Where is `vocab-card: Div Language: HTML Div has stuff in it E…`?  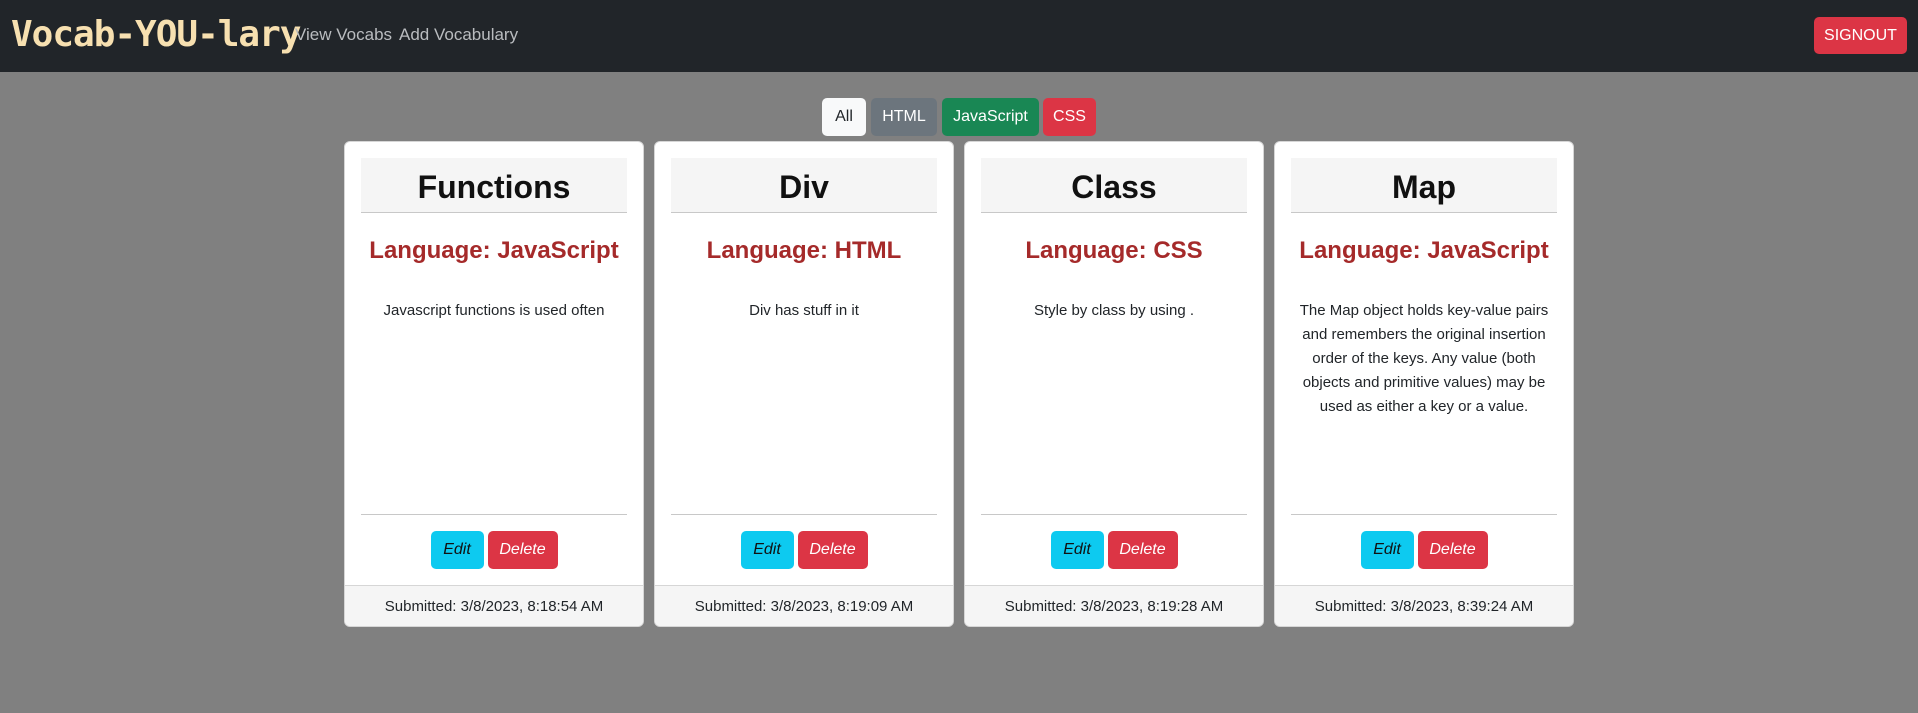 vocab-card: Div Language: HTML Div has stuff in it E… is located at coordinates (804, 384).